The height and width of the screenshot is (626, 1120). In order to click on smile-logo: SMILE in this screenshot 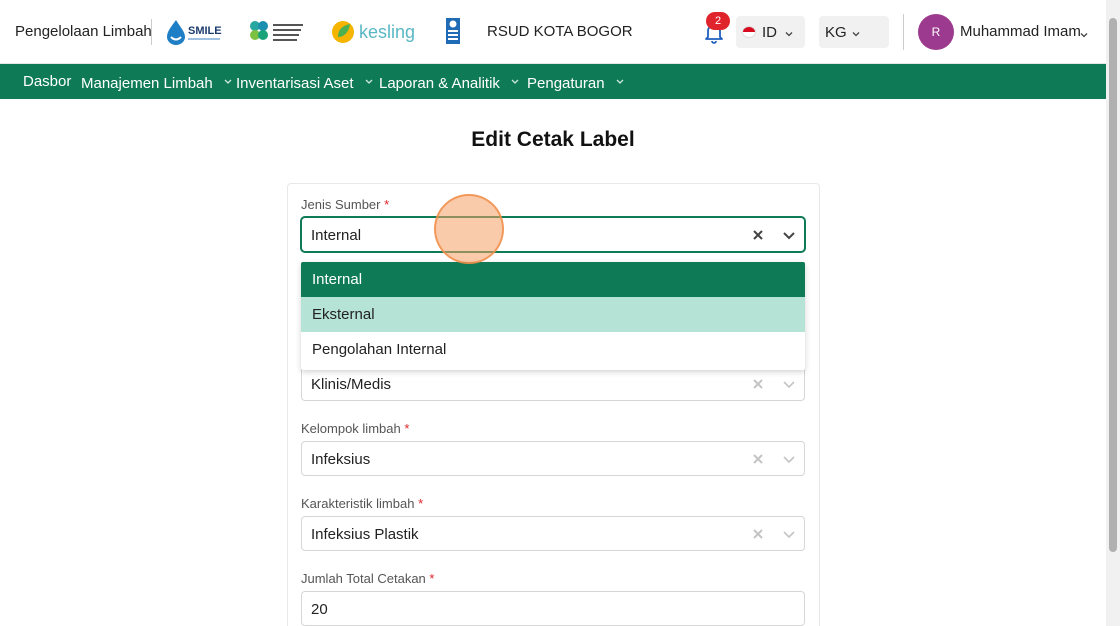, I will do `click(194, 32)`.